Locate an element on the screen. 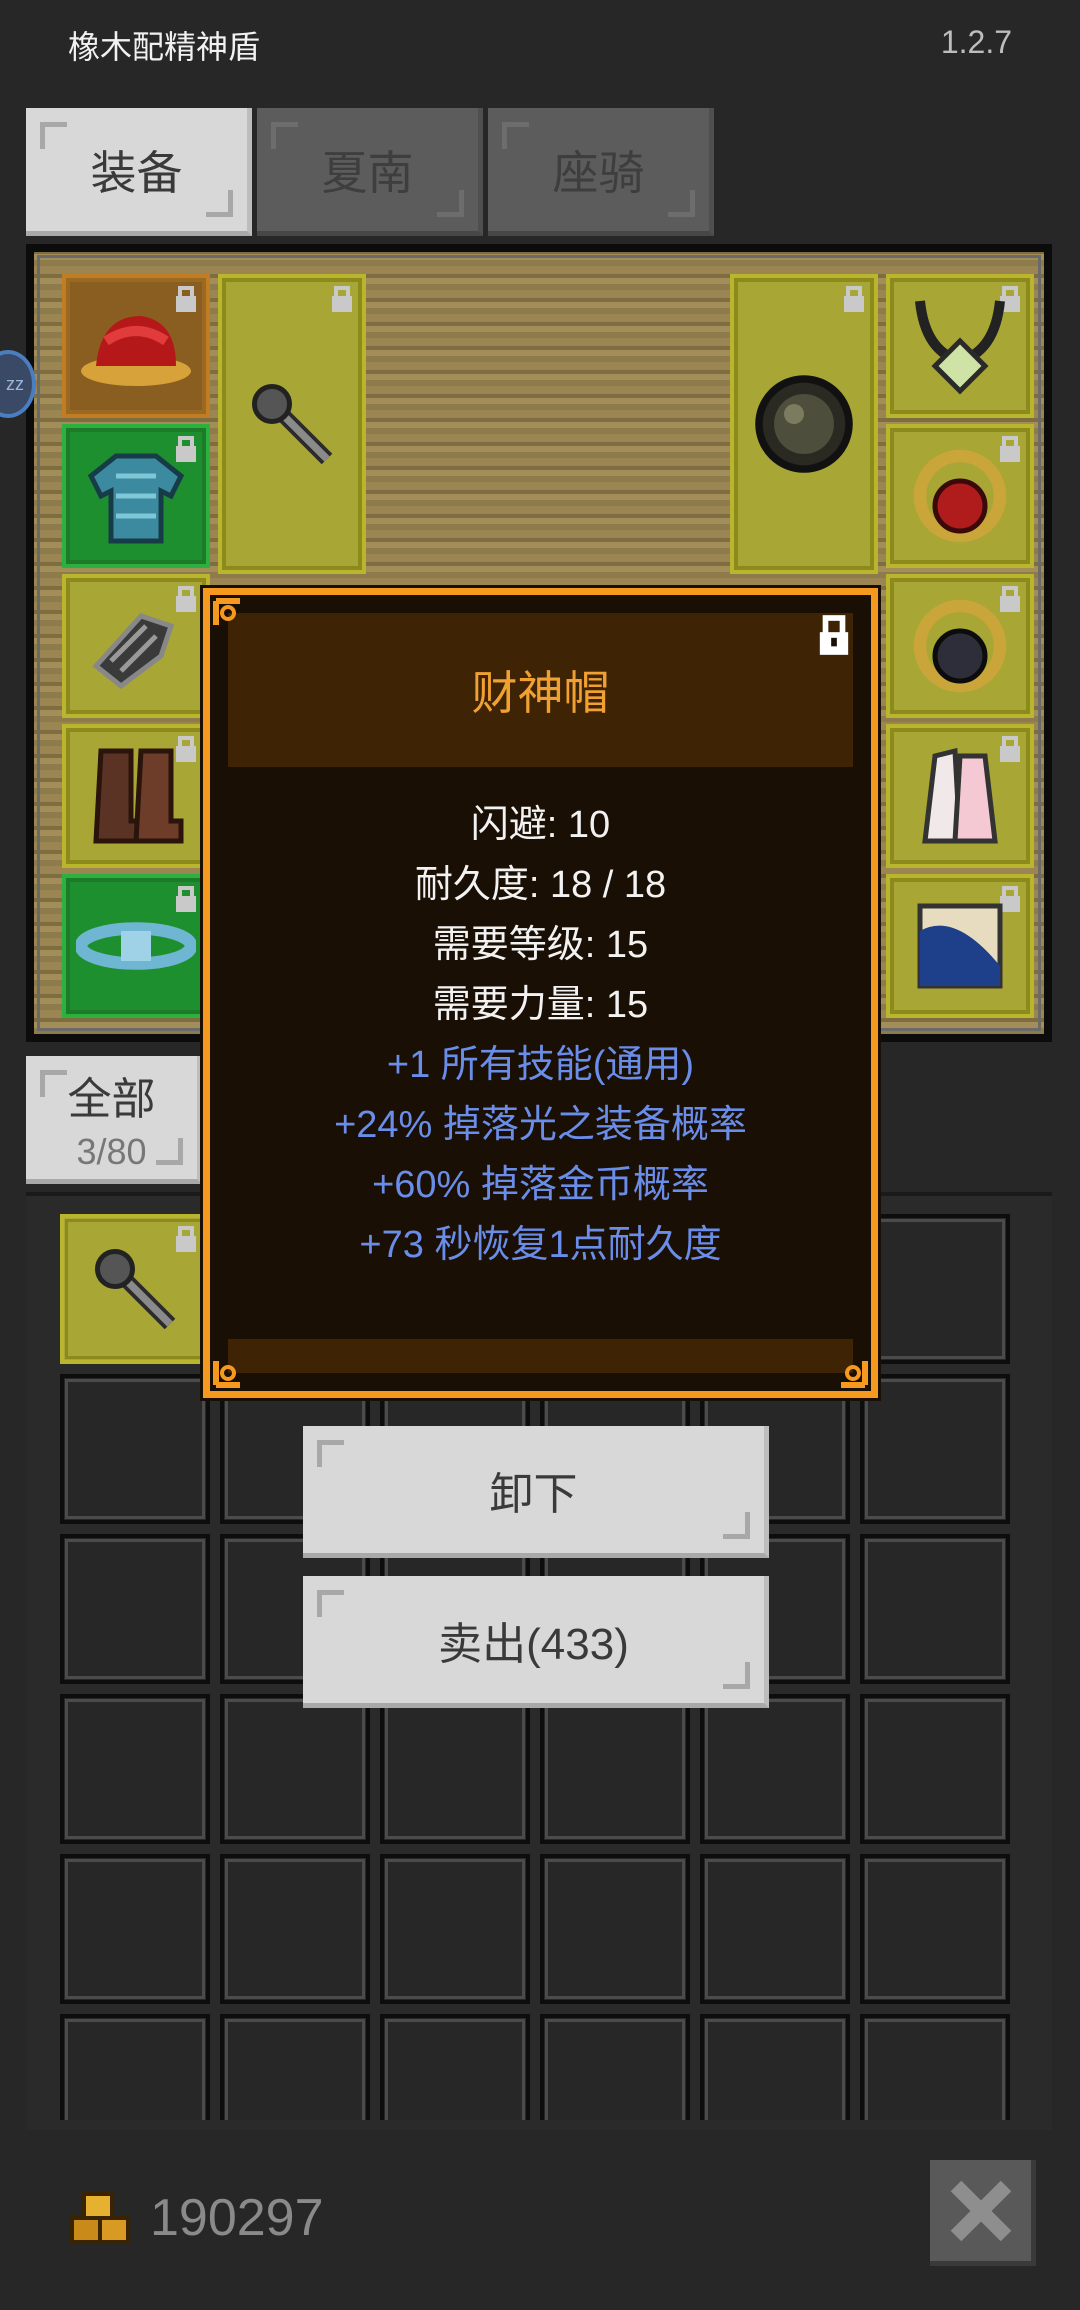  sell-label: 卖出(433) is located at coordinates (533, 1644).